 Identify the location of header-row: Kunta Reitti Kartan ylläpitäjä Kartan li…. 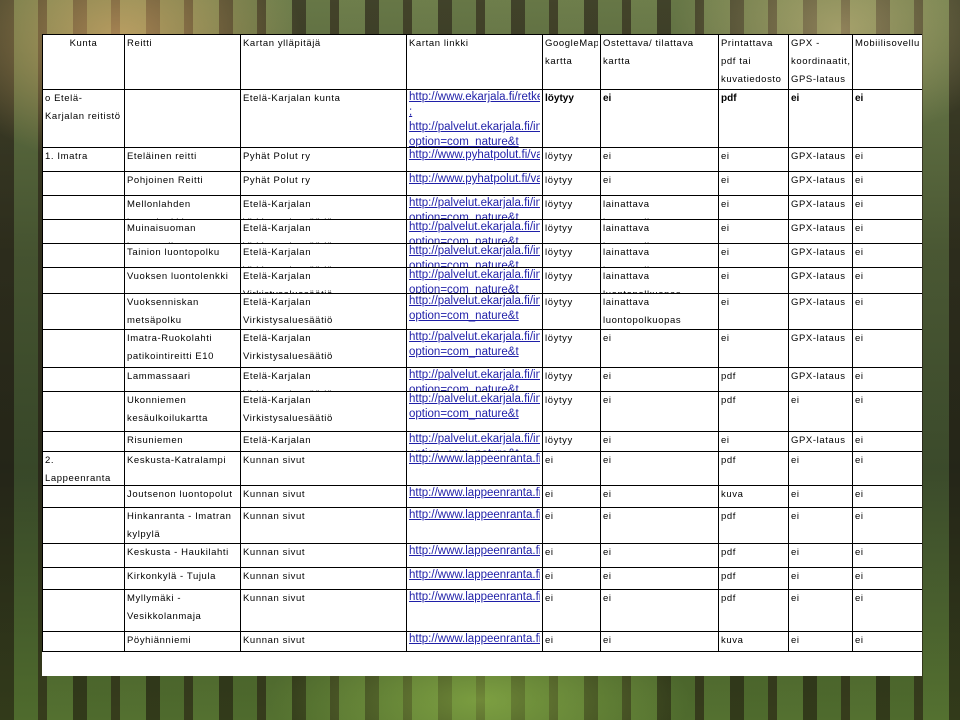
(482, 62).